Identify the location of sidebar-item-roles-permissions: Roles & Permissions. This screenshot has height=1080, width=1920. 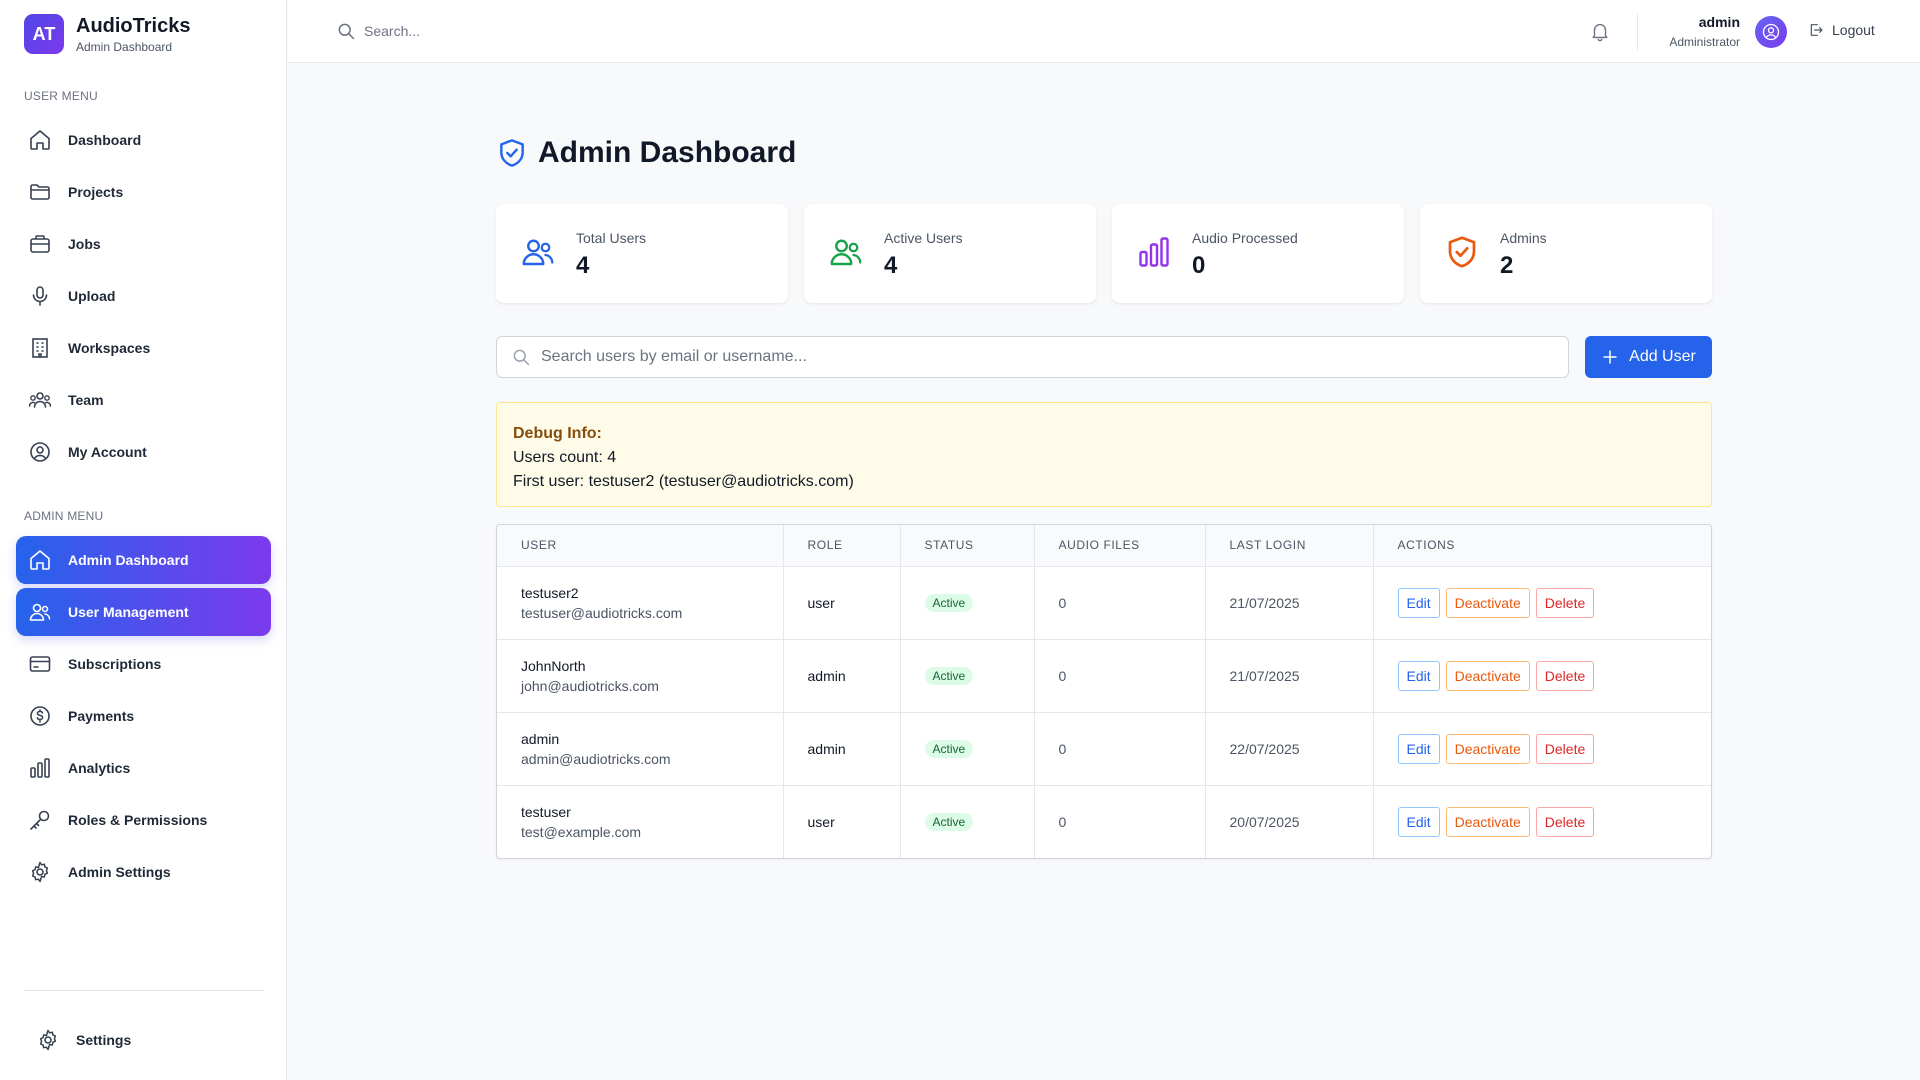
(143, 820).